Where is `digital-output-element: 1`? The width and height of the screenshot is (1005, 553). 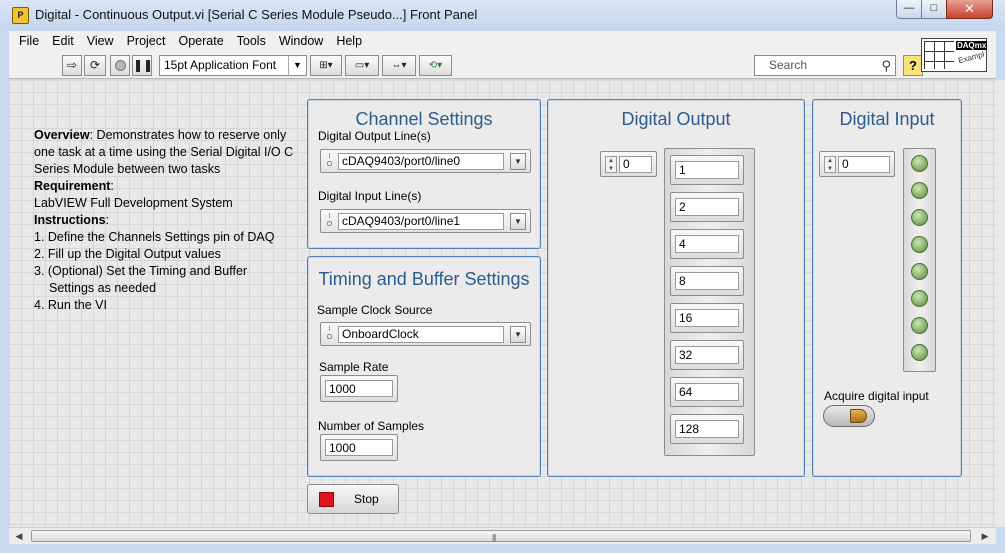 digital-output-element: 1 is located at coordinates (707, 170).